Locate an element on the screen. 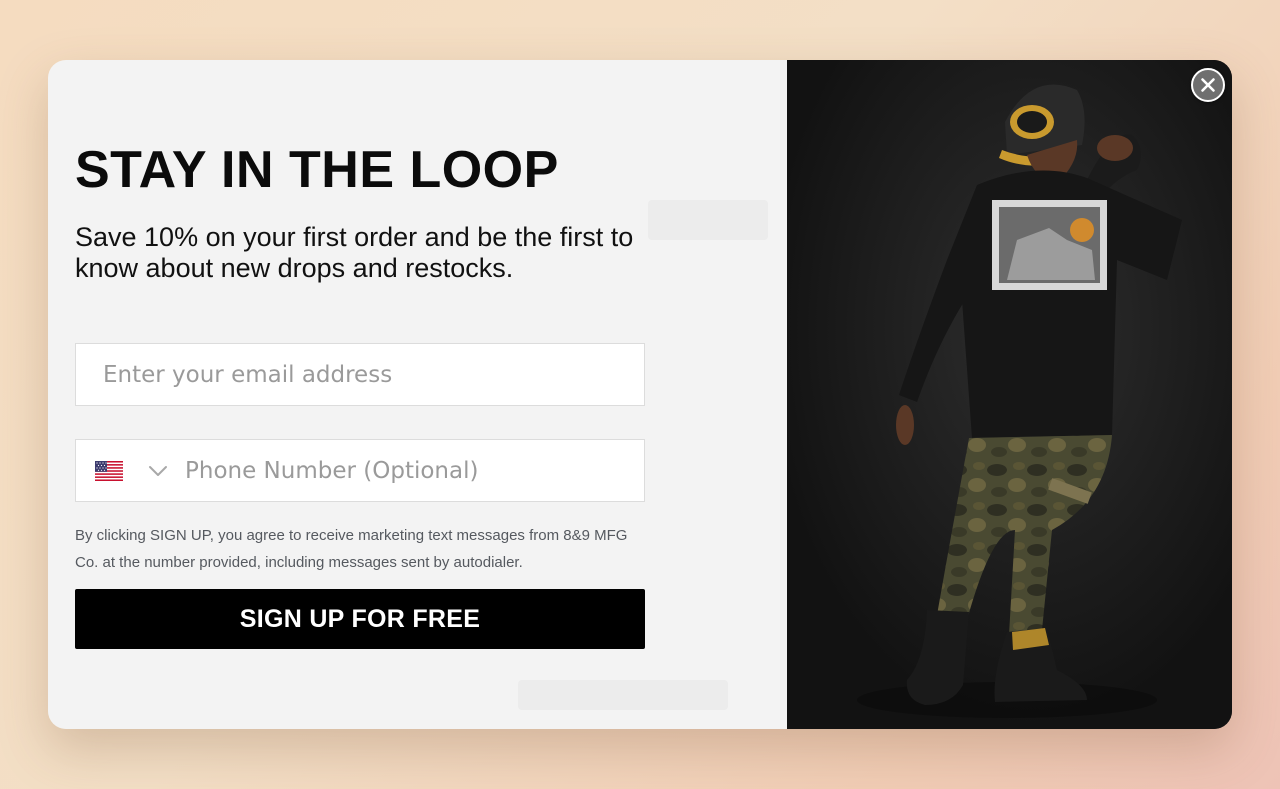  phone-field-group is located at coordinates (360, 470).